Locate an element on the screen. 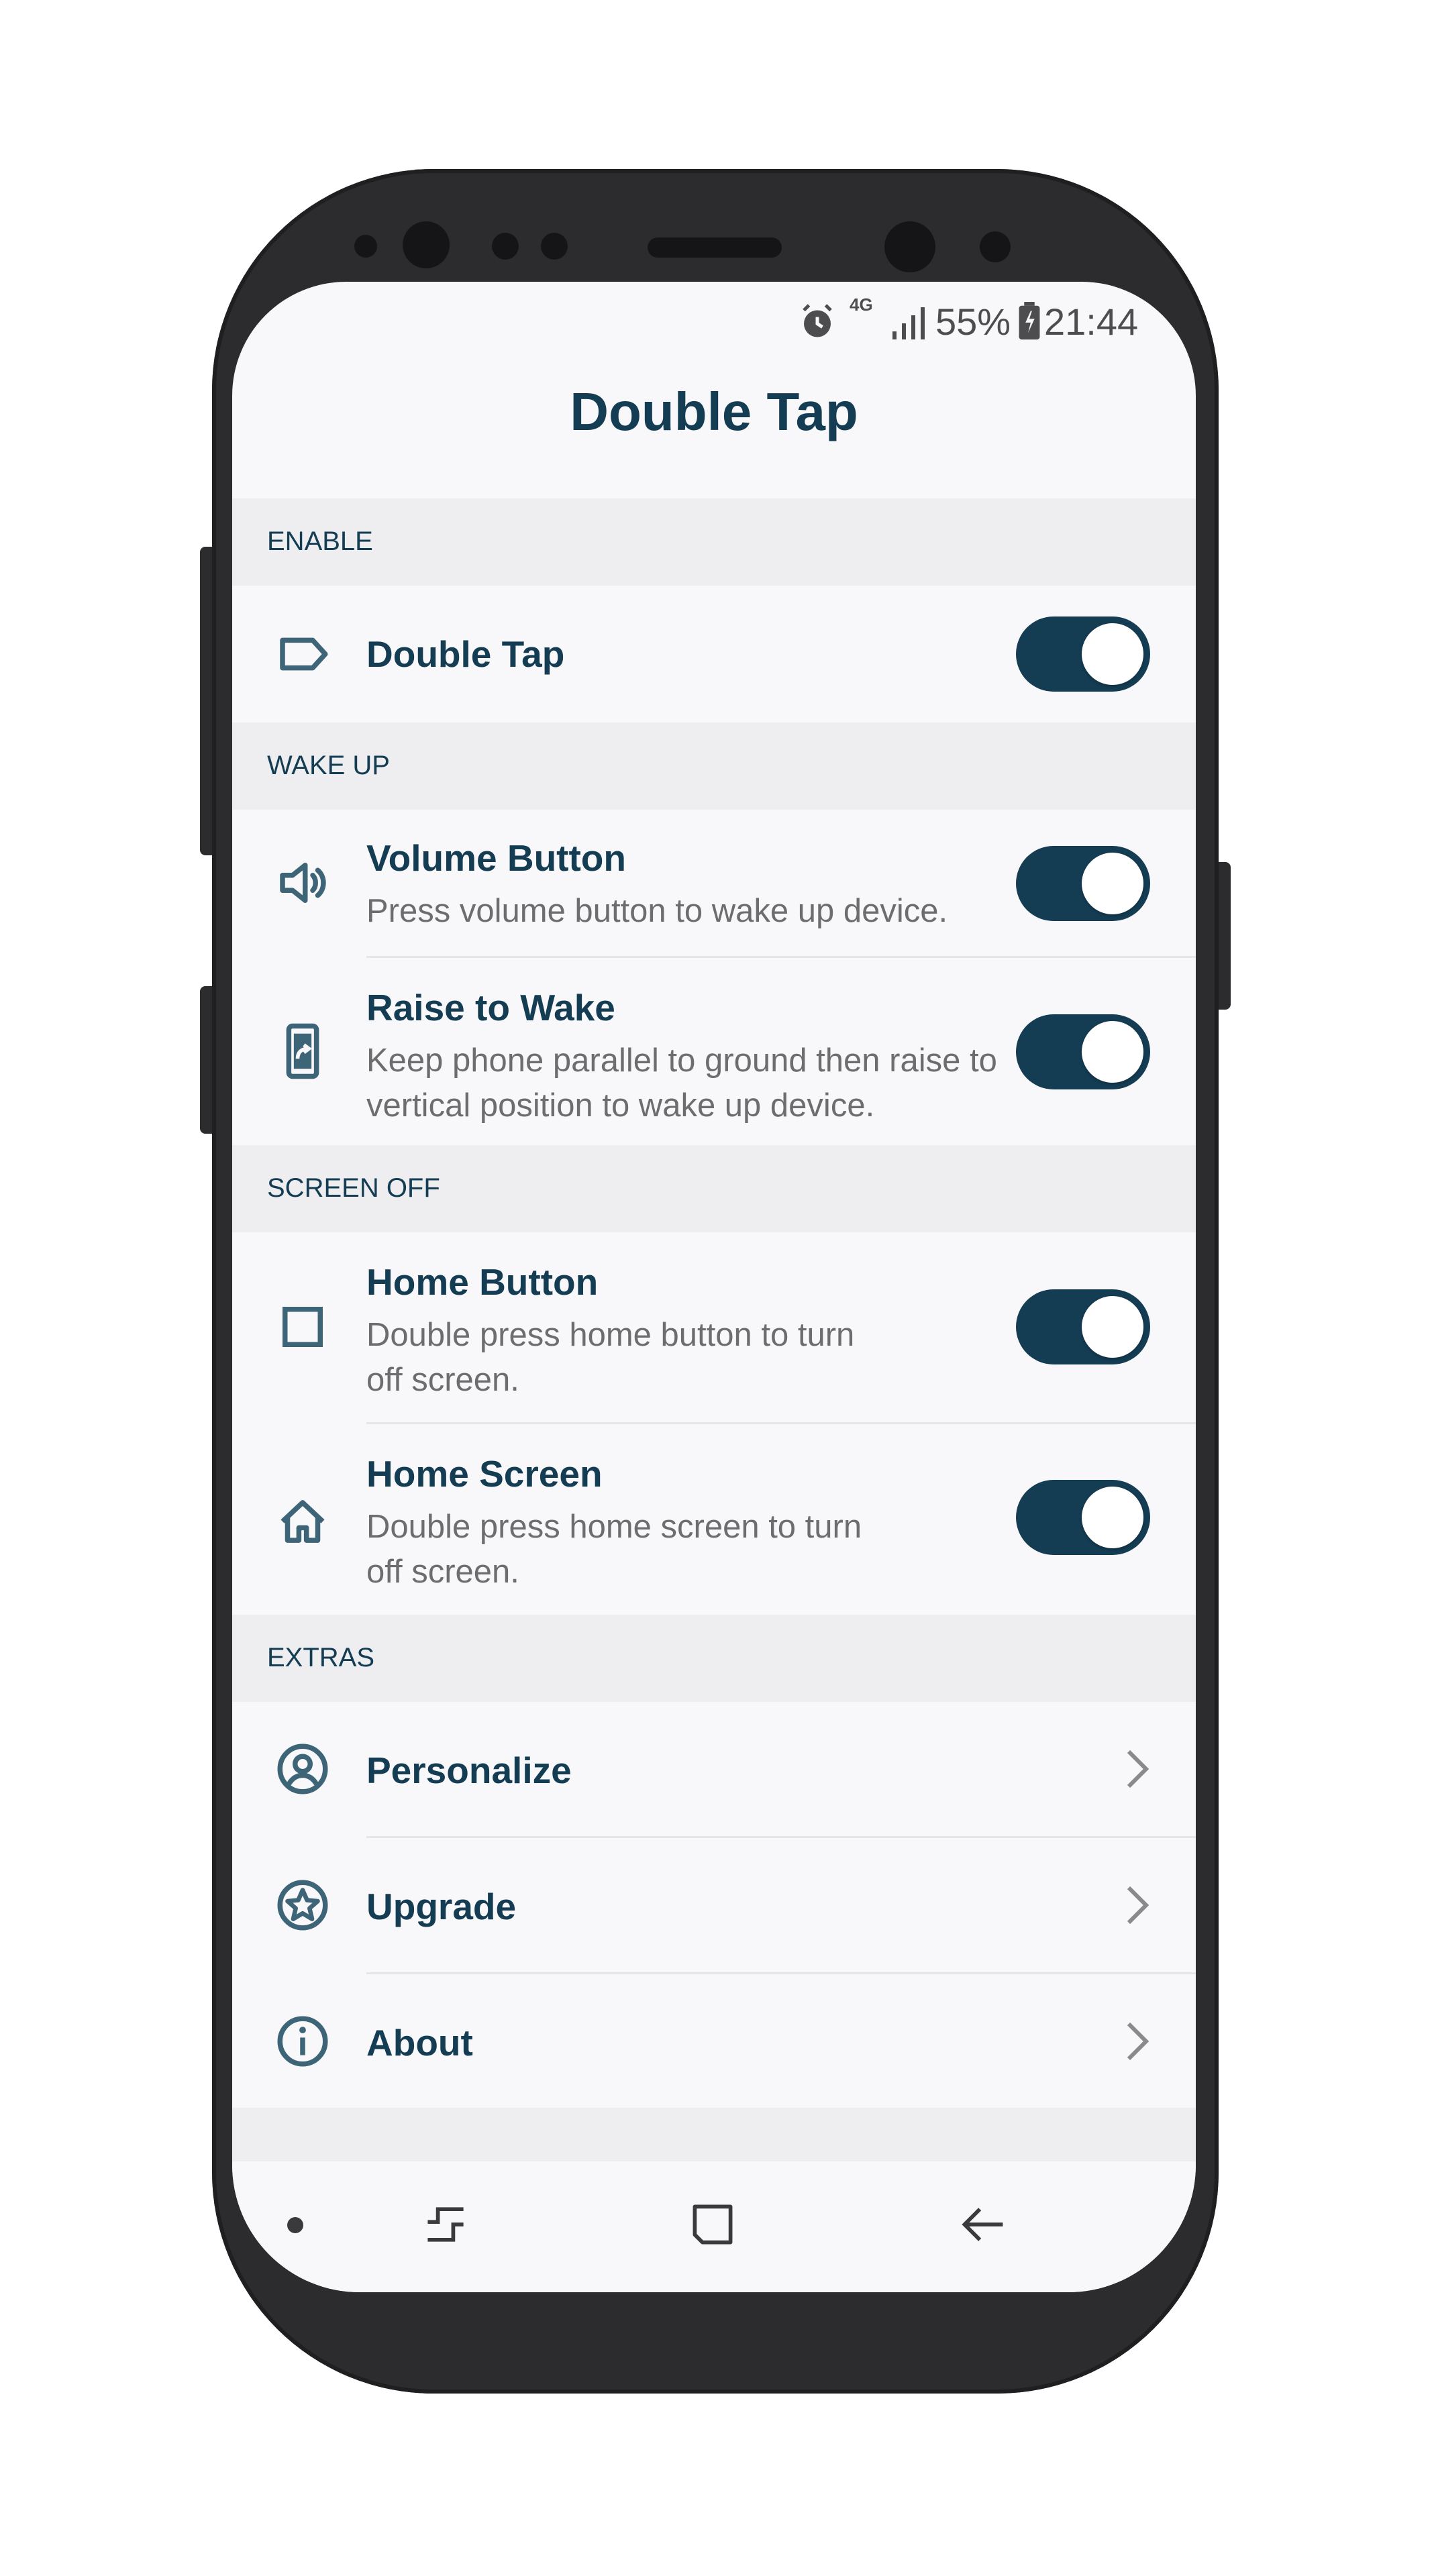  star-circle-icon is located at coordinates (302, 1905).